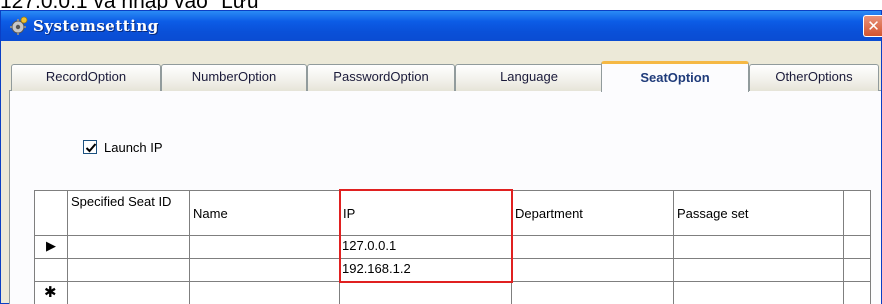  I want to click on close-icon: ✕, so click(873, 26).